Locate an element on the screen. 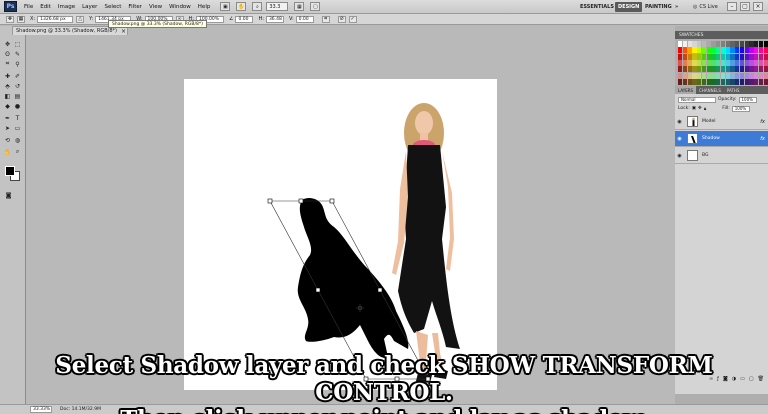 This screenshot has width=768, height=414. visibility-eye-icon: ◉ is located at coordinates (679, 122).